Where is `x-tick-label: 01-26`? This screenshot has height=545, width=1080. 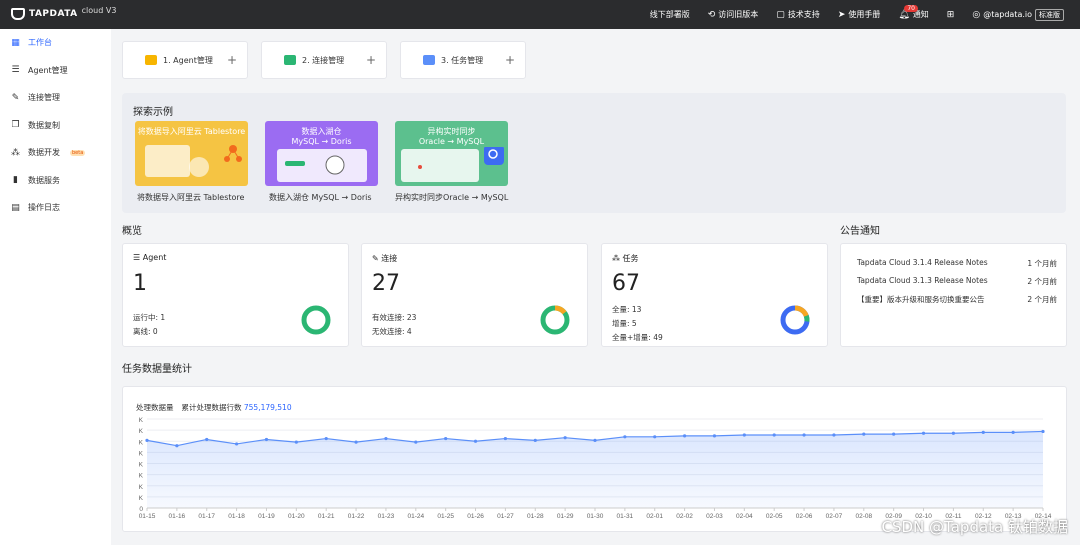
x-tick-label: 01-26 is located at coordinates (475, 516).